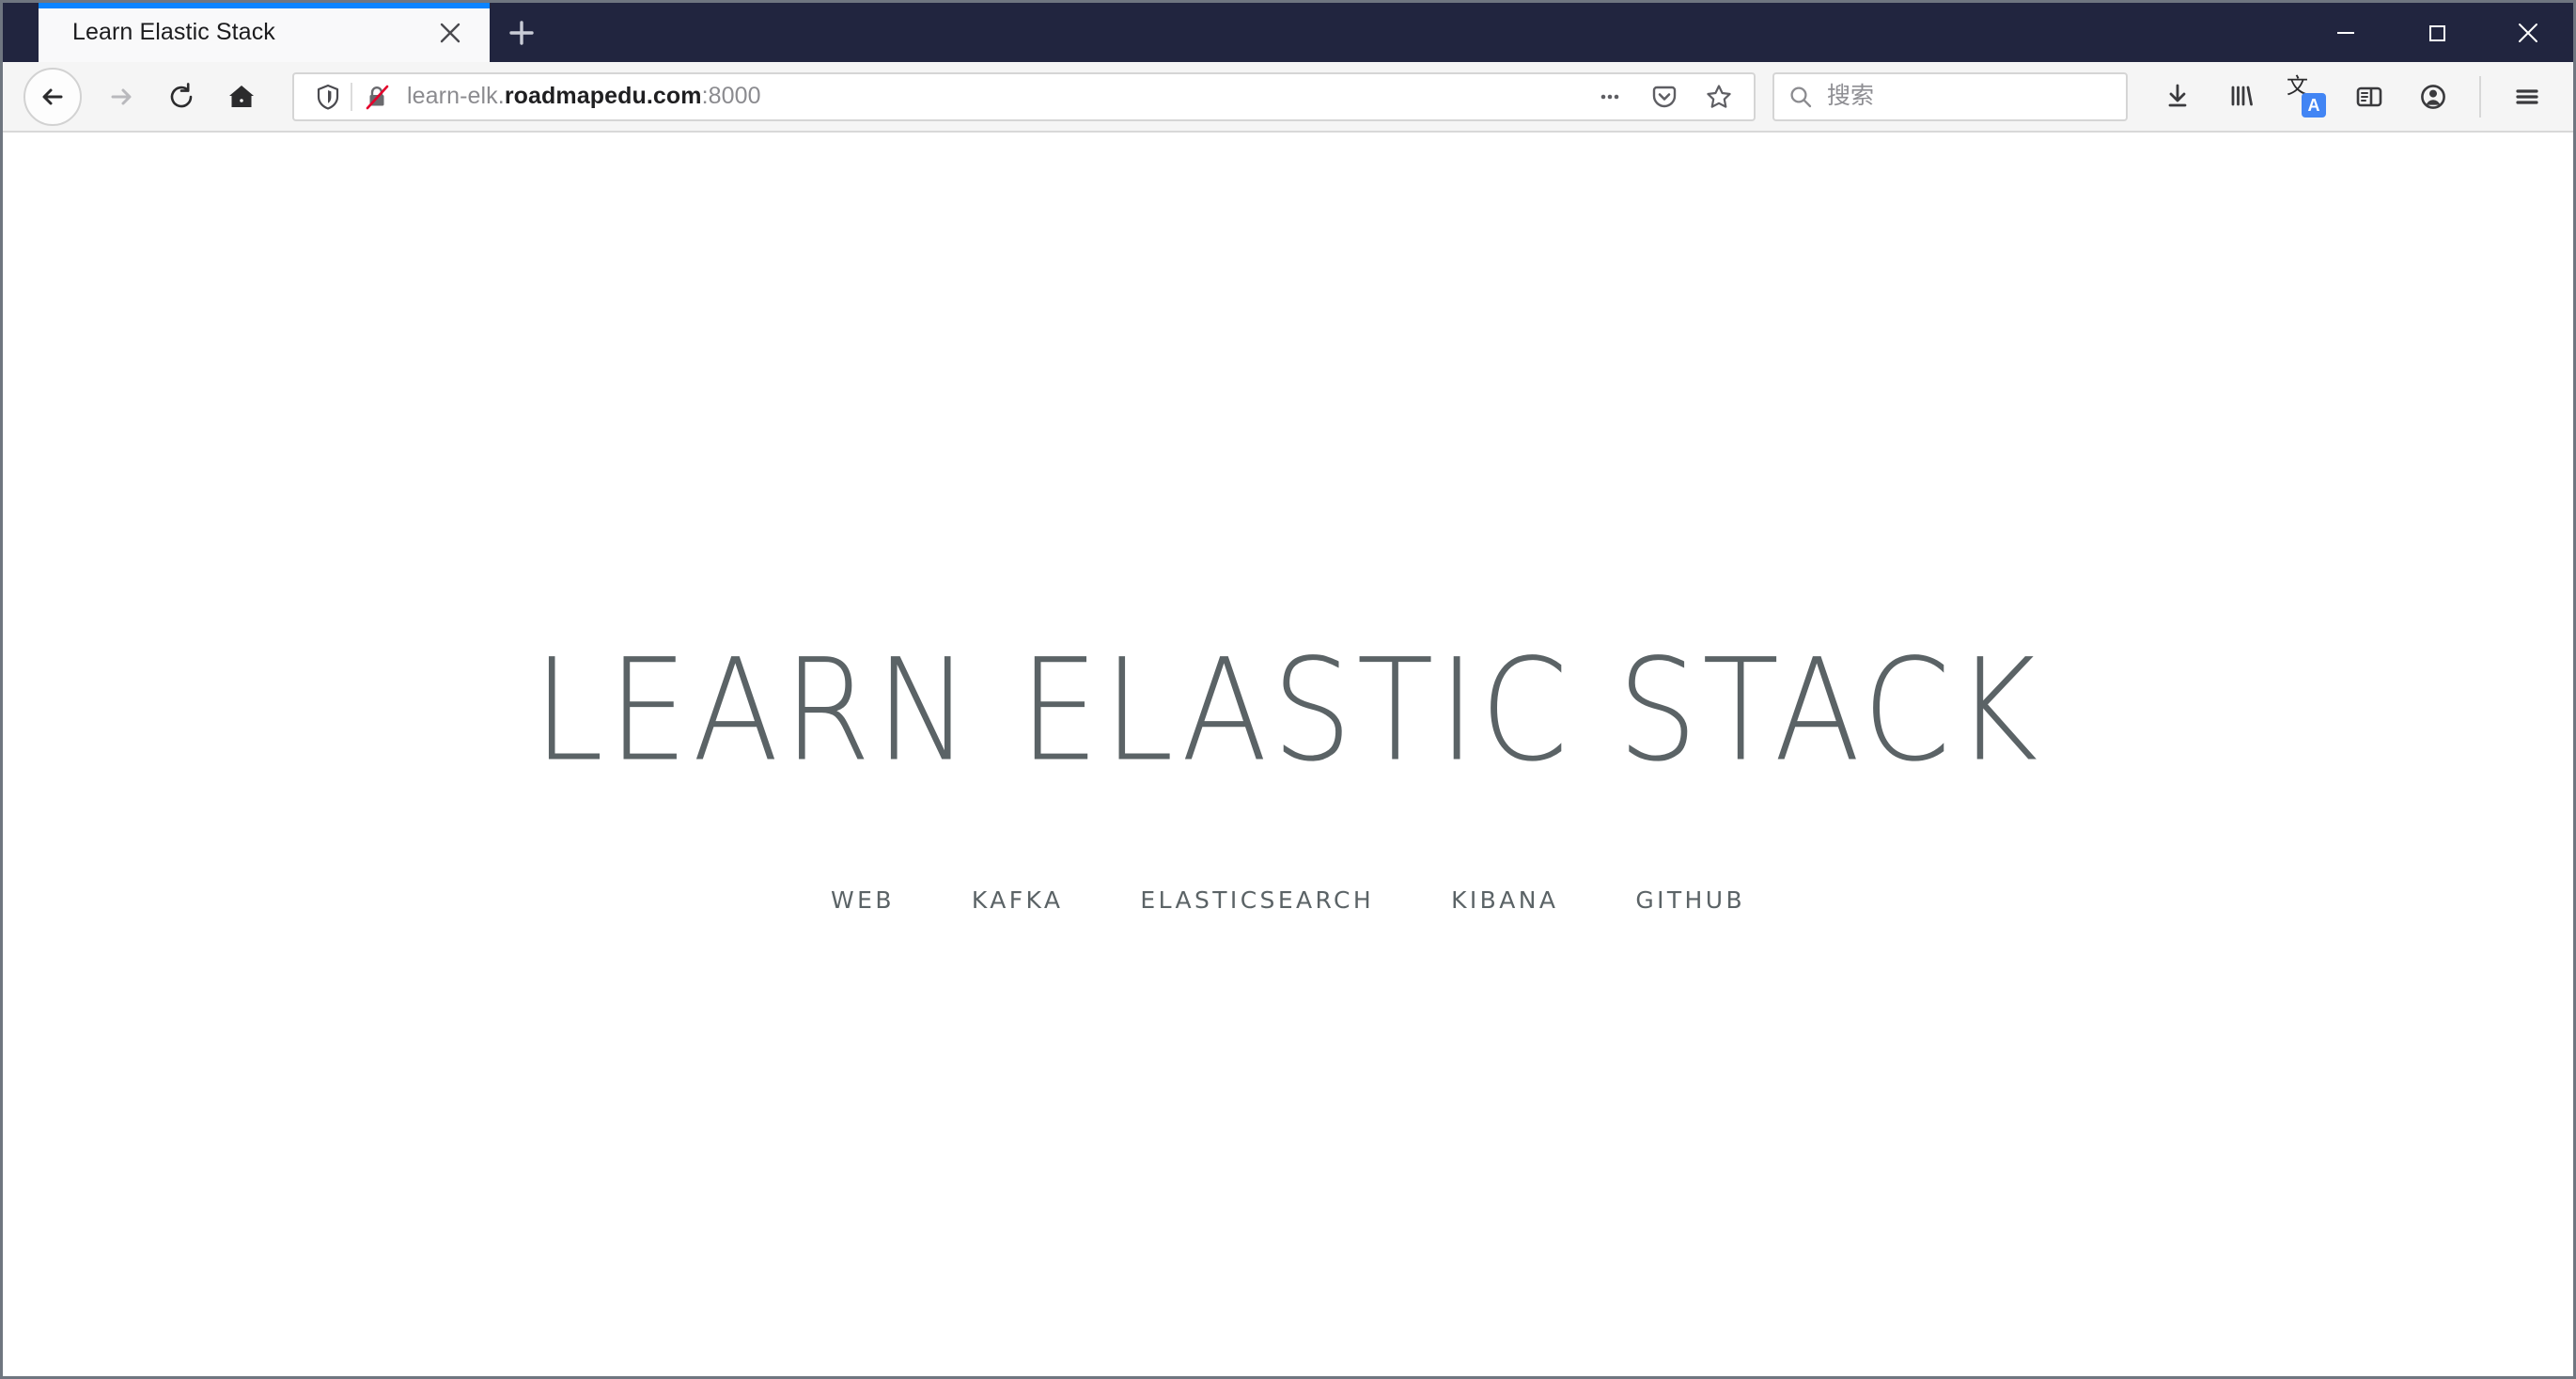  I want to click on url-bar-divider, so click(351, 96).